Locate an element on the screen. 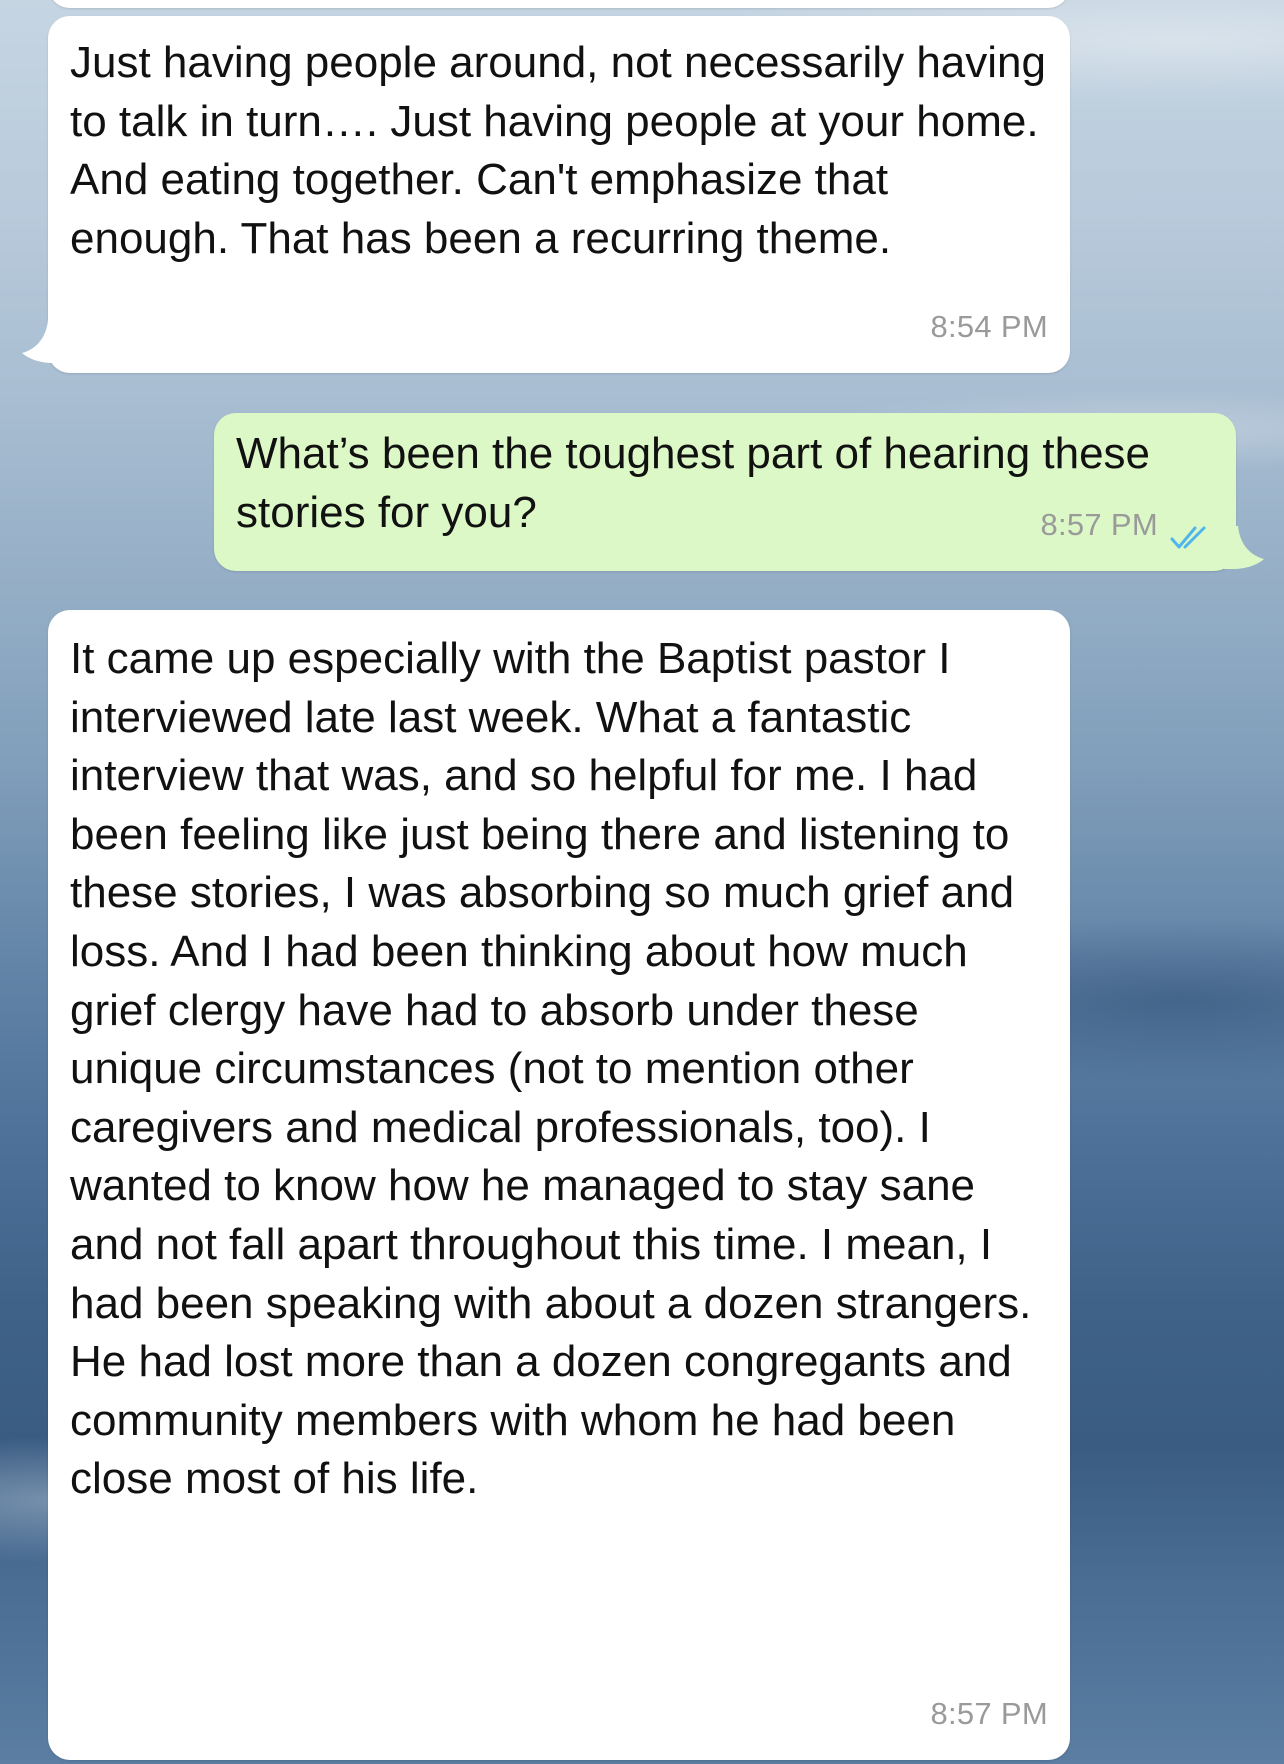  outgoing-bubble-tail is located at coordinates (1244, 547).